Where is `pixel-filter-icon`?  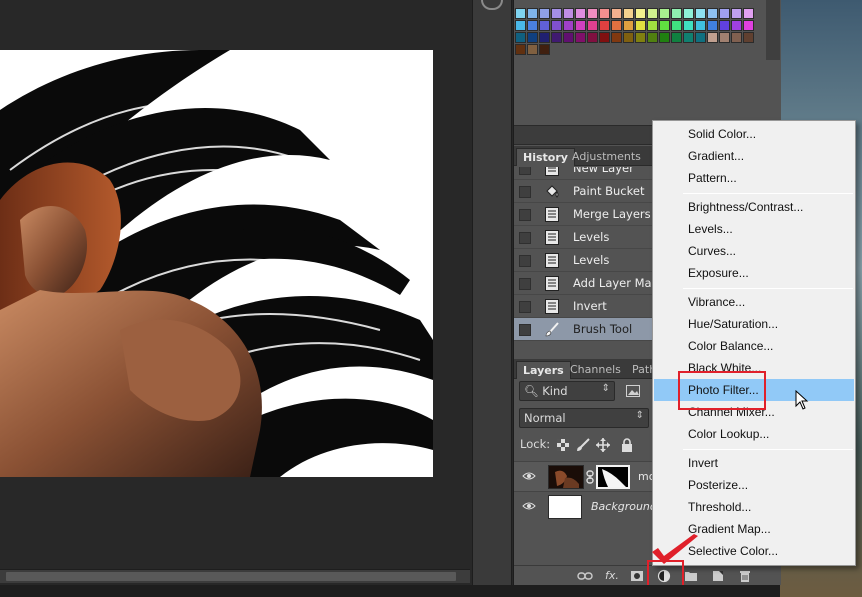
pixel-filter-icon is located at coordinates (633, 391).